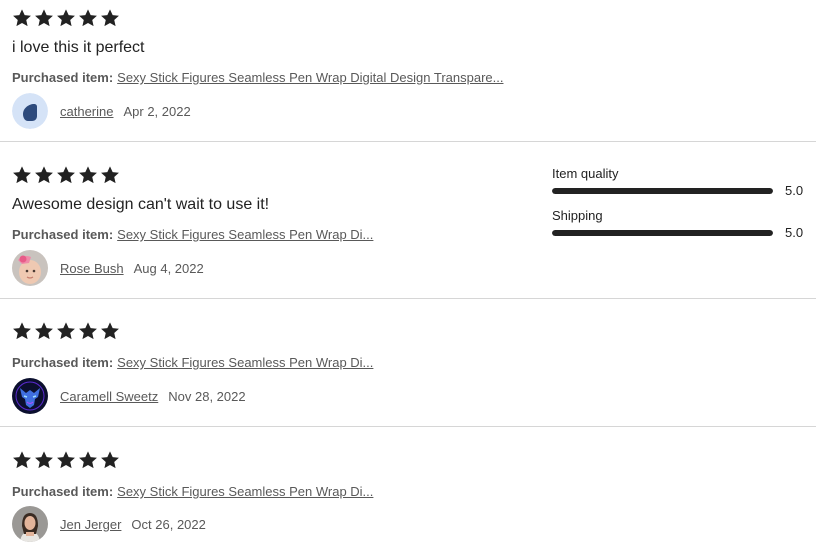 Image resolution: width=816 pixels, height=552 pixels. I want to click on review-date: Aug 4, 2022, so click(168, 268).